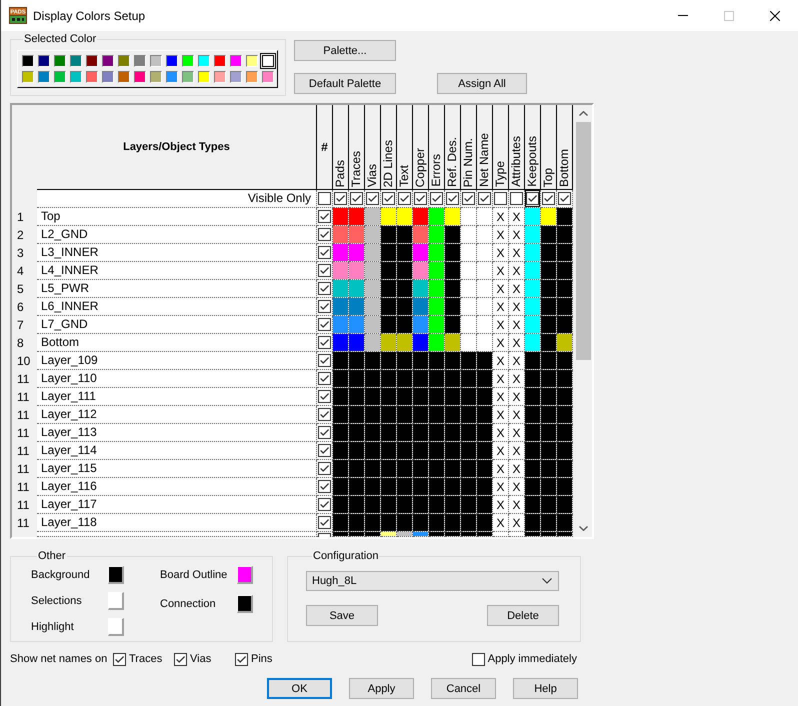  What do you see at coordinates (463, 688) in the screenshot?
I see `dialog-button: Cancel` at bounding box center [463, 688].